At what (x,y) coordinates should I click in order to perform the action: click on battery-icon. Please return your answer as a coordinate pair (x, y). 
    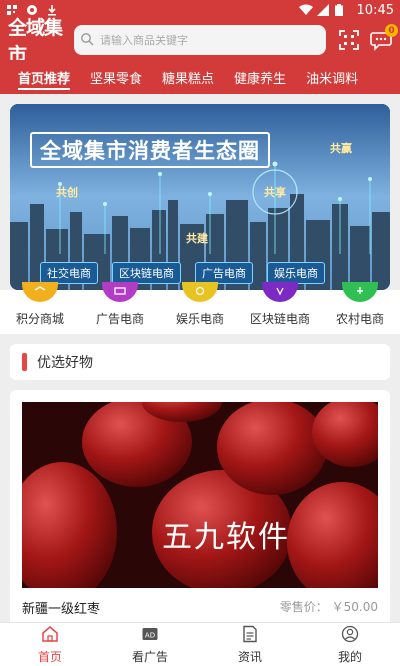
    Looking at the image, I should click on (340, 10).